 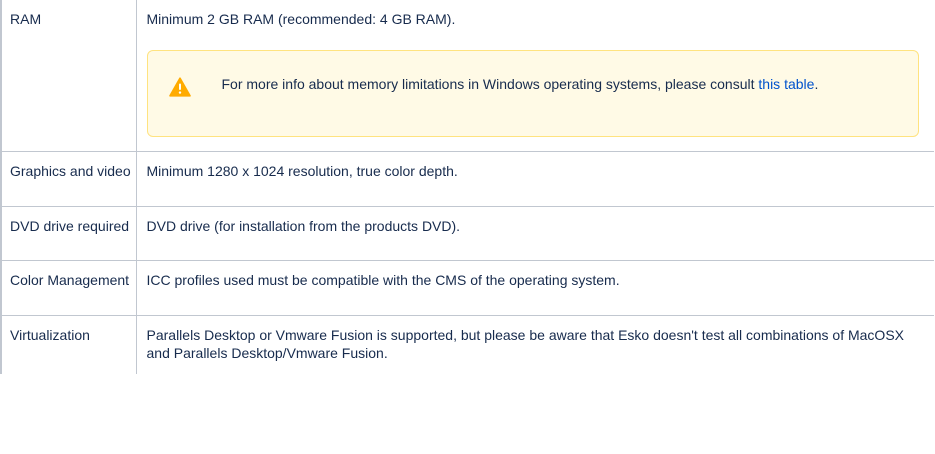 What do you see at coordinates (68, 76) in the screenshot?
I see `row-label: RAM` at bounding box center [68, 76].